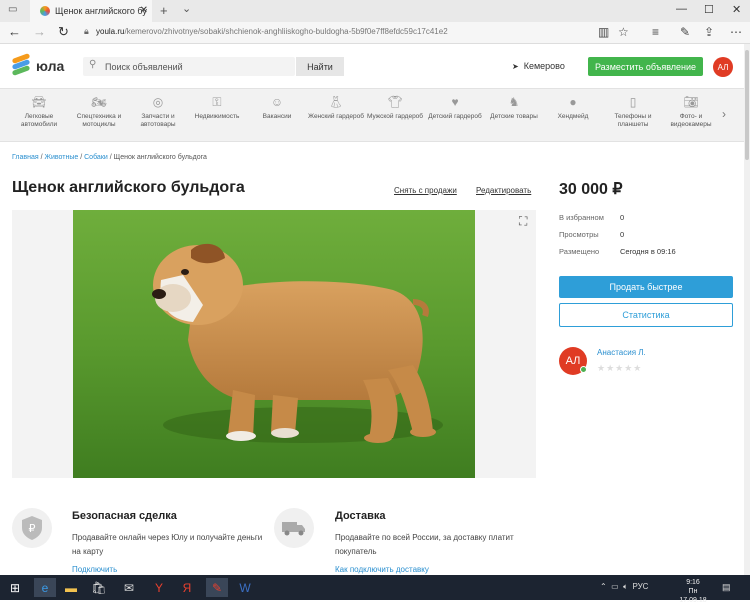  I want to click on edge-icon: e, so click(45, 587).